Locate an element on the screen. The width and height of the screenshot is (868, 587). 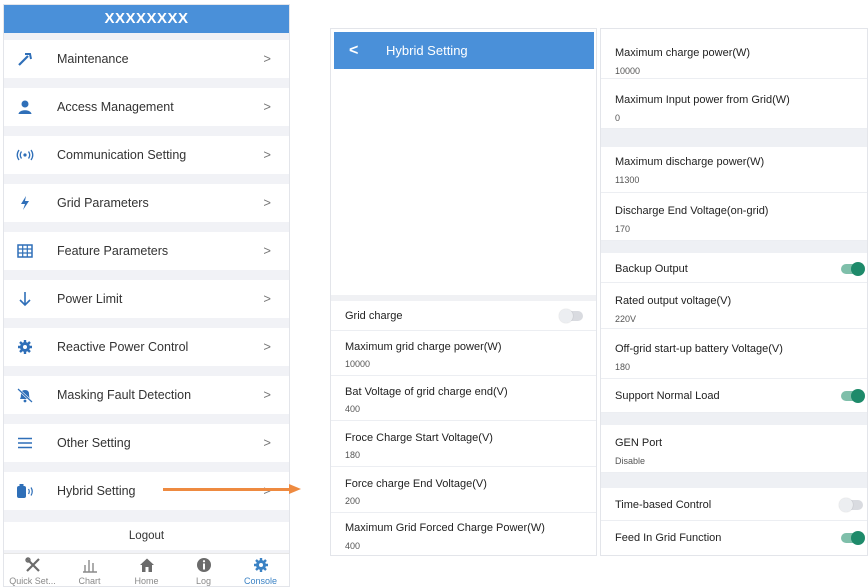
setting-backup-output: Backup Output is located at coordinates (734, 268).